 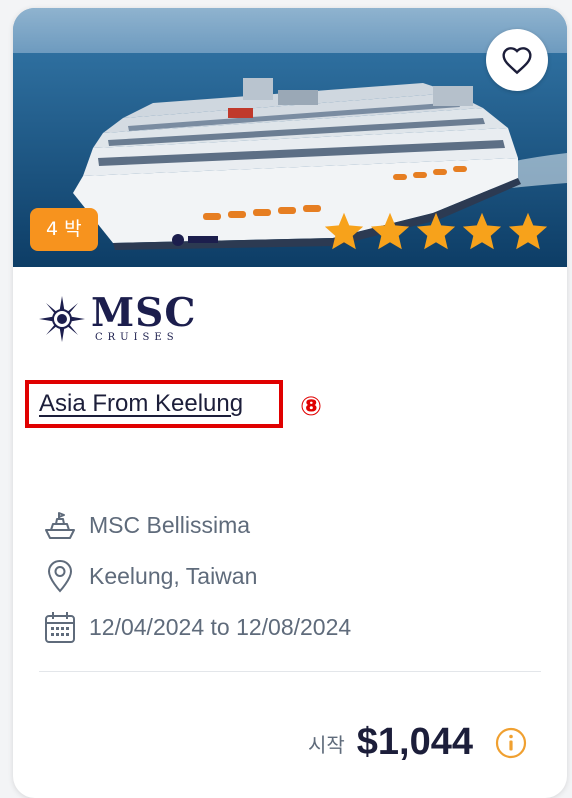 I want to click on heart-outline-icon, so click(x=517, y=61).